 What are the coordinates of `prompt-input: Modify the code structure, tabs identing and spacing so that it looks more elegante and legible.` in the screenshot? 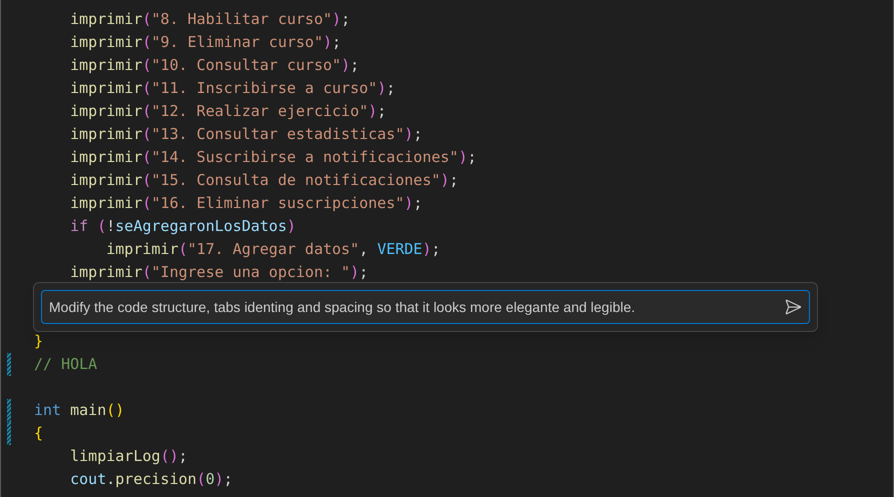 It's located at (425, 307).